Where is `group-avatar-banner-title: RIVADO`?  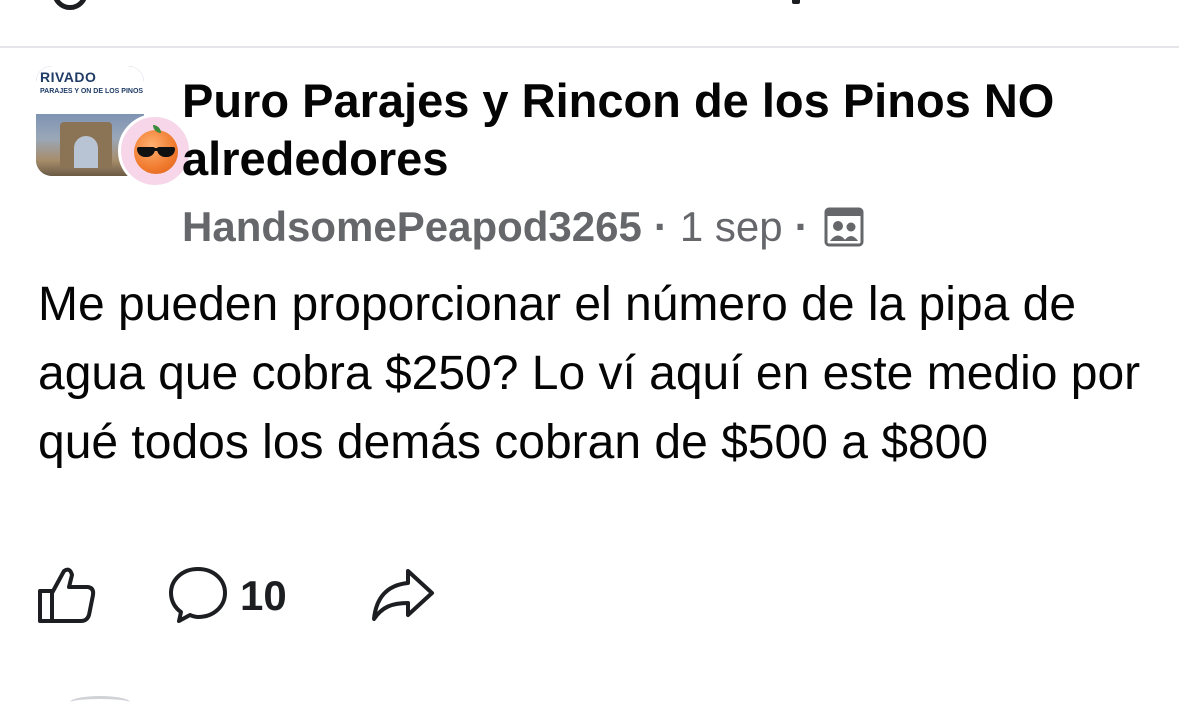 group-avatar-banner-title: RIVADO is located at coordinates (68, 77).